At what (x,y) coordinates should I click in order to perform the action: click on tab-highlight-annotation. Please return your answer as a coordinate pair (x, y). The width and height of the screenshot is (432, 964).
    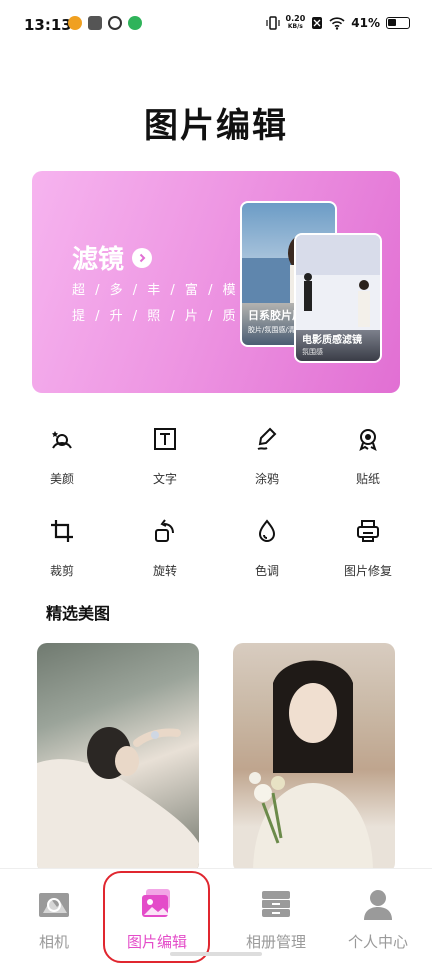
    Looking at the image, I should click on (156, 917).